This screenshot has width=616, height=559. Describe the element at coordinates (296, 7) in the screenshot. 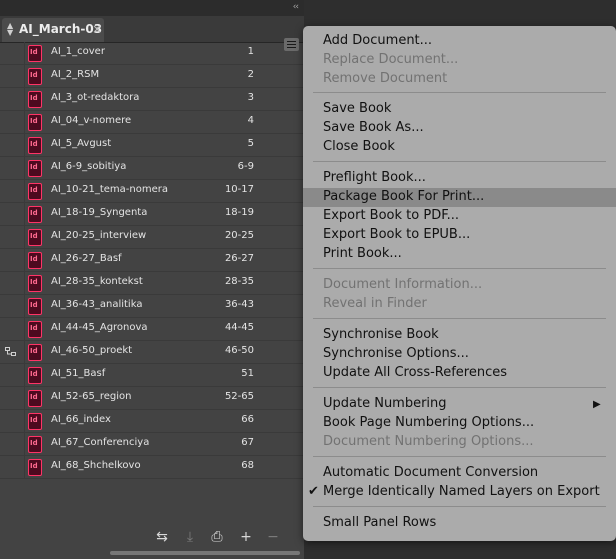

I see `collapse-panel-icon: ‹‹` at that location.